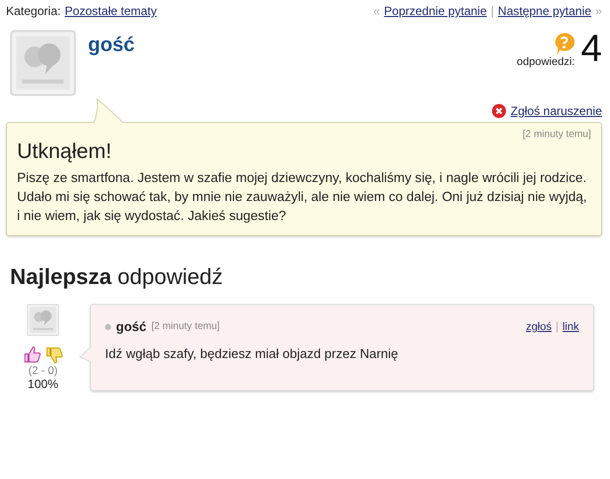  I want to click on answers-count: 4, so click(591, 49).